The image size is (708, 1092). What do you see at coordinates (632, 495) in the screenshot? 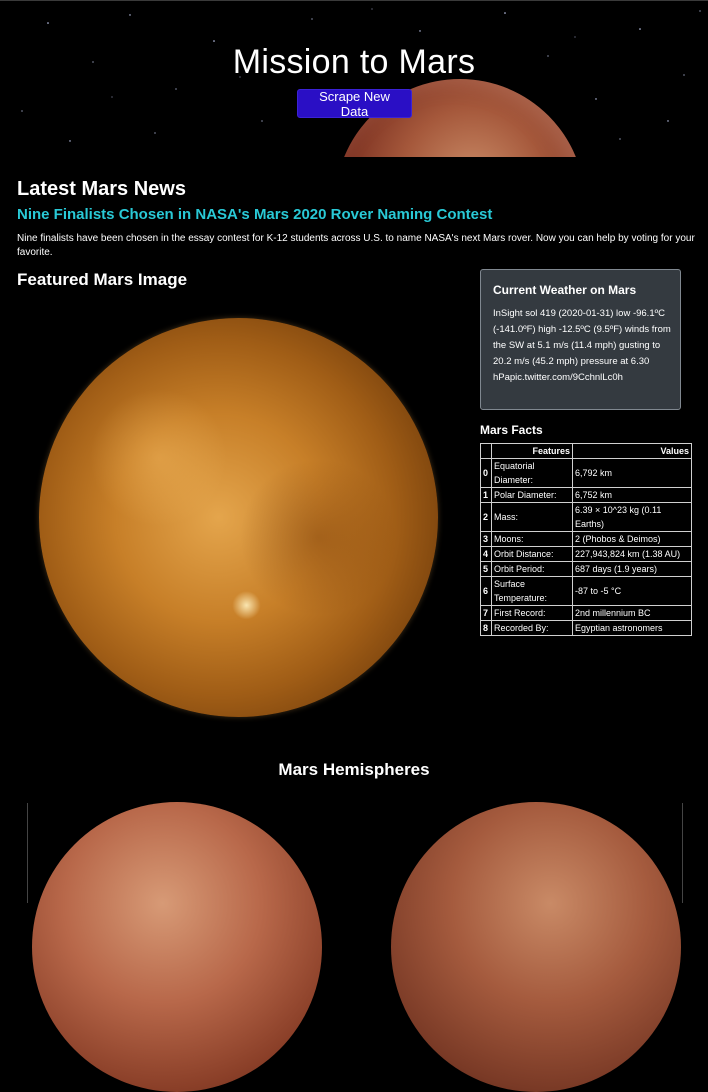
I see `value-cell: 6,752 km` at bounding box center [632, 495].